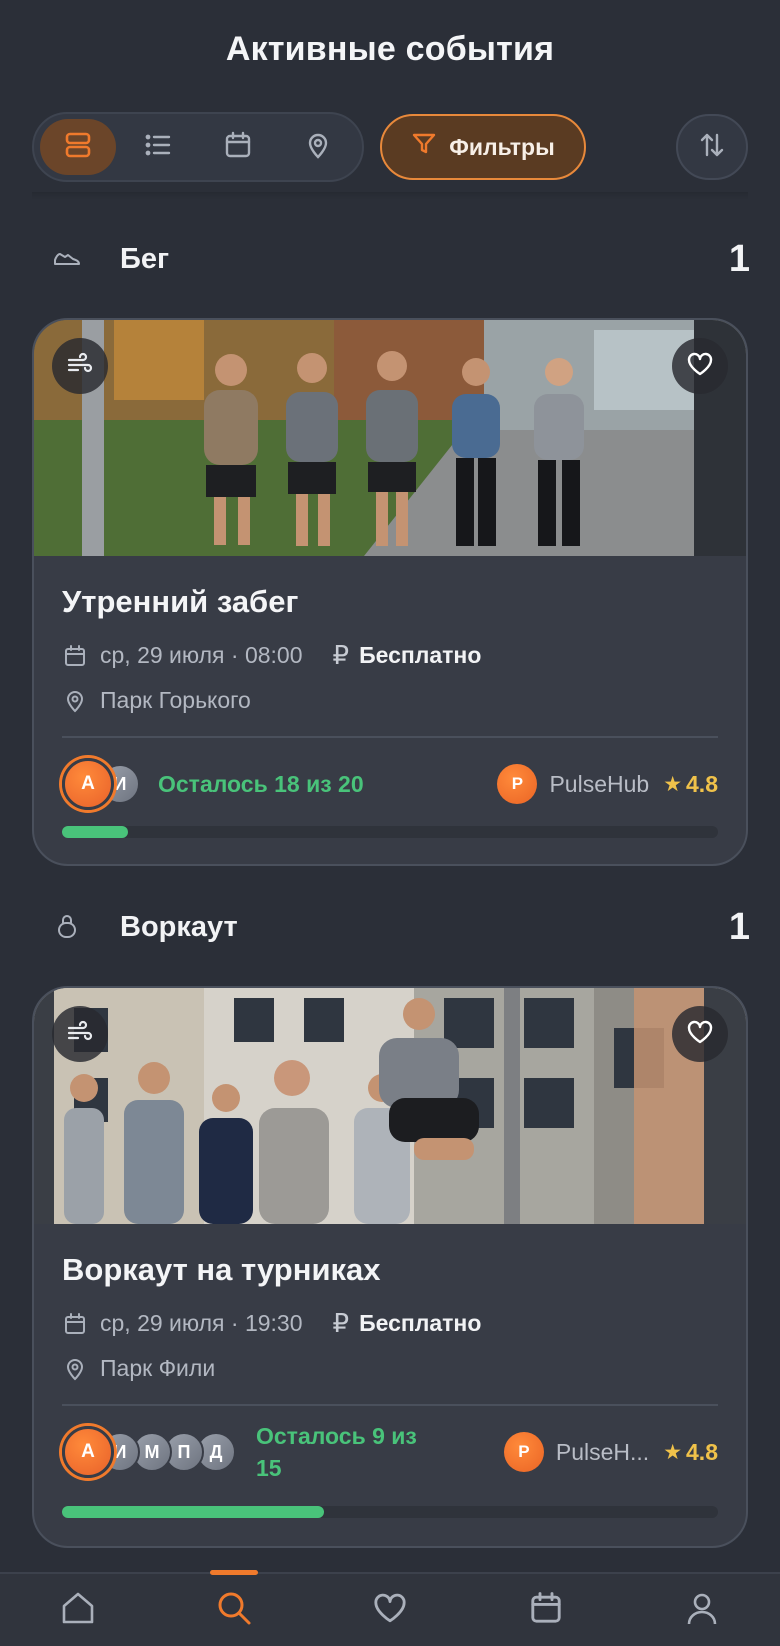  I want to click on filters-button: Фильтры, so click(483, 147).